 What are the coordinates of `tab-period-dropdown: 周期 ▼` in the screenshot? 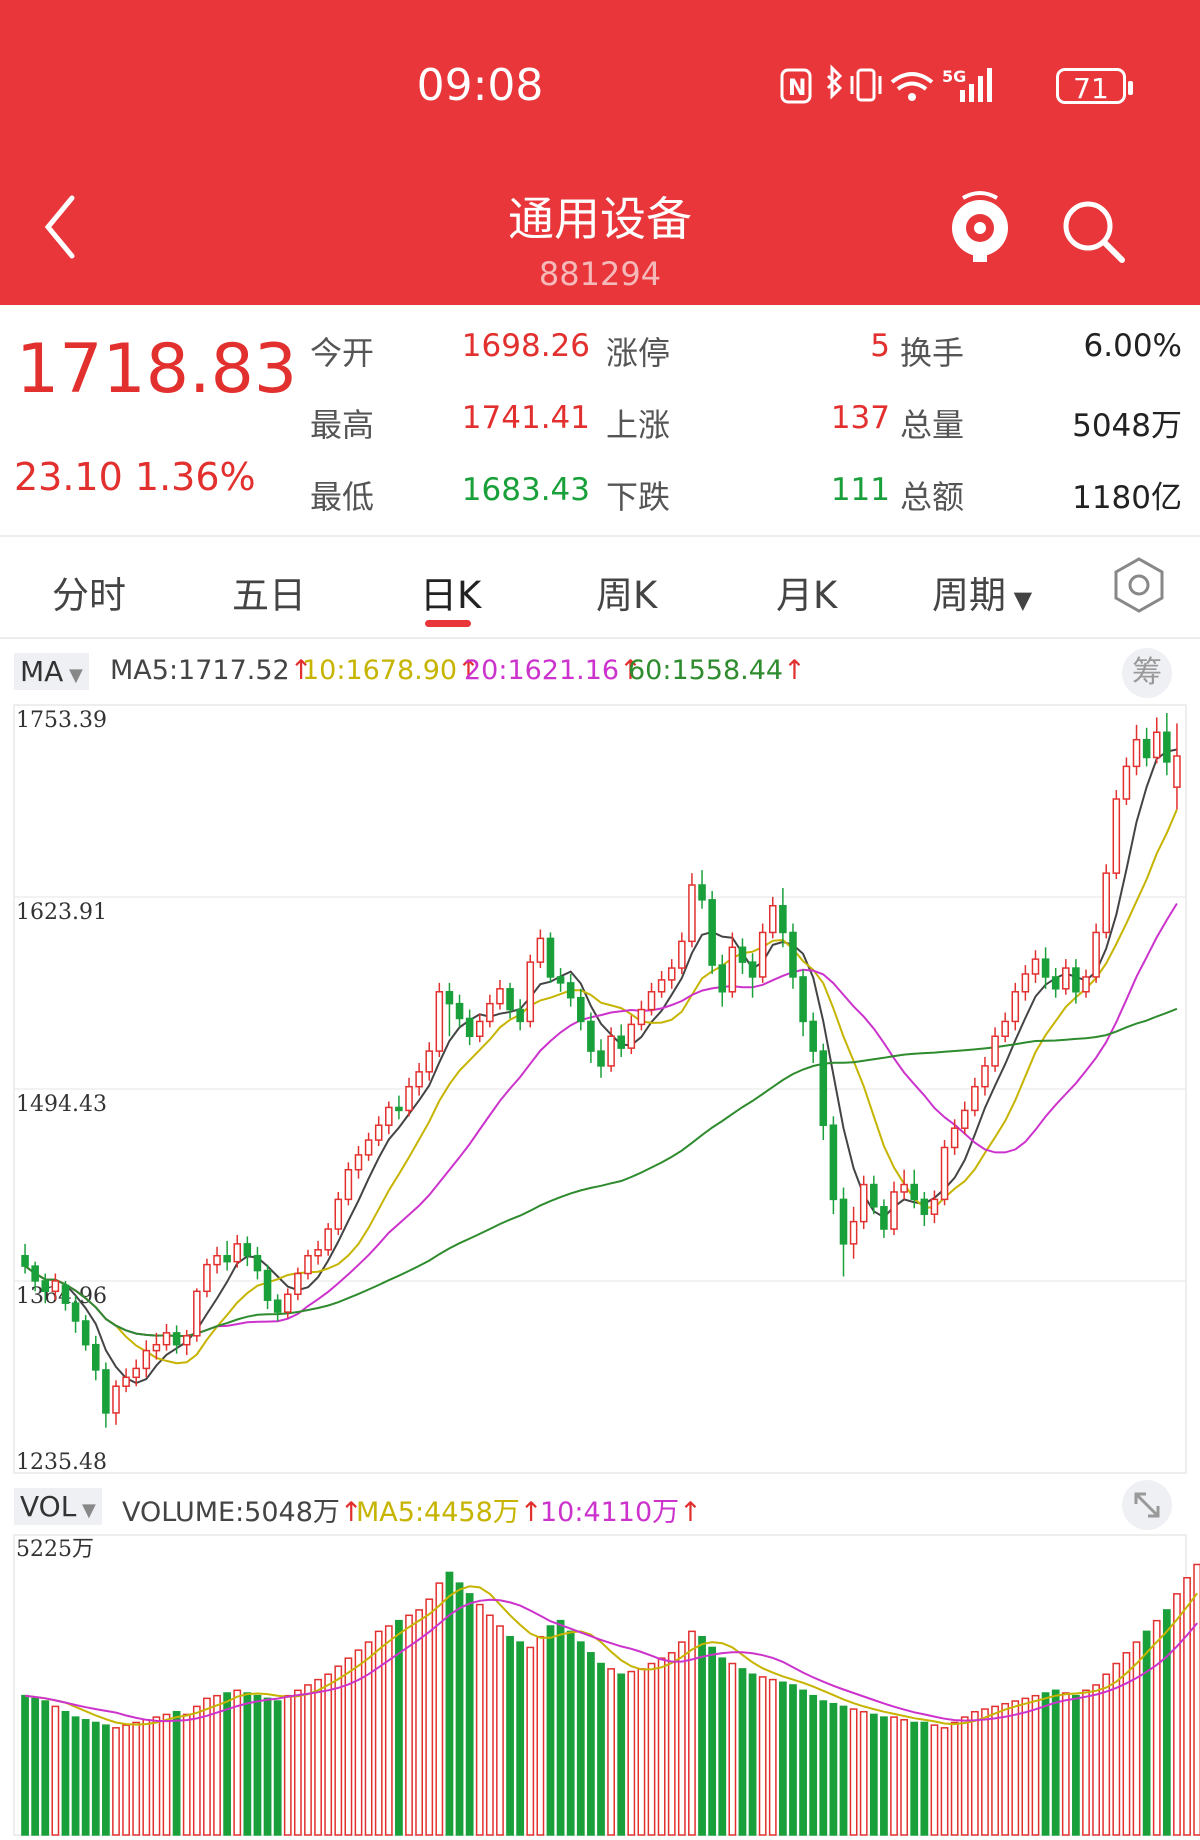 It's located at (982, 592).